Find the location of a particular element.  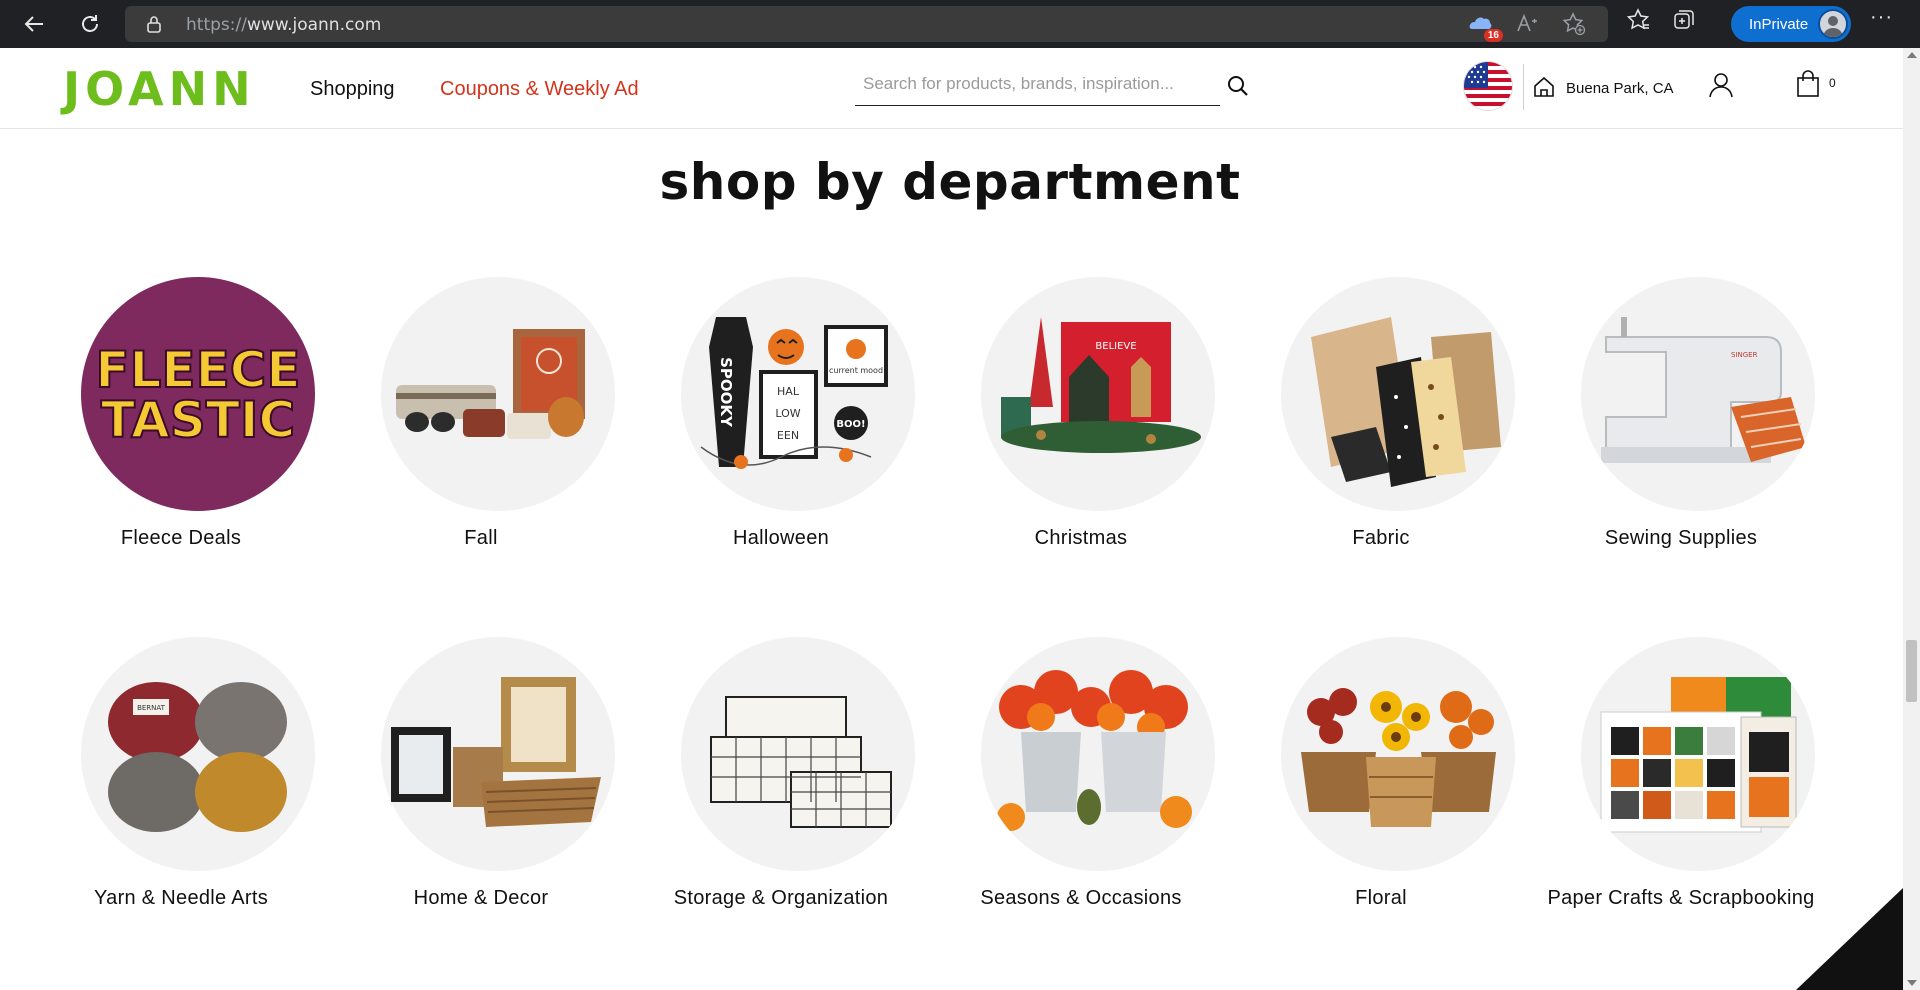

dept-tile-seasons-occasions: Seasons & Occasions is located at coordinates (1081, 787).